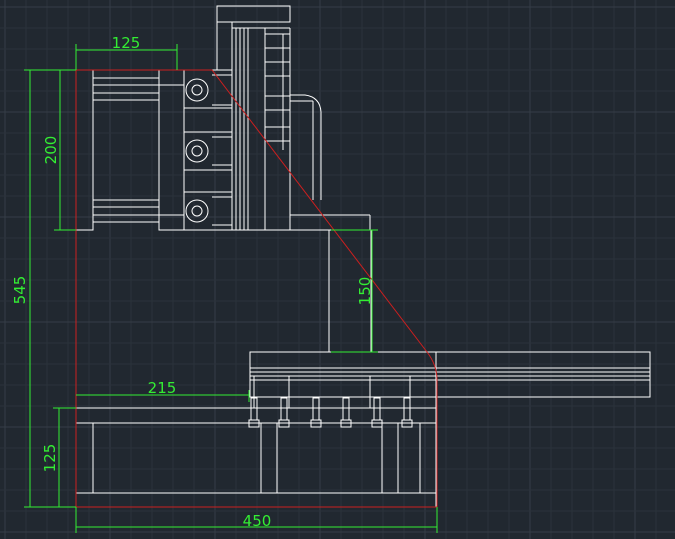 This screenshot has width=675, height=539. I want to click on dim-label-base-offset: 215, so click(162, 388).